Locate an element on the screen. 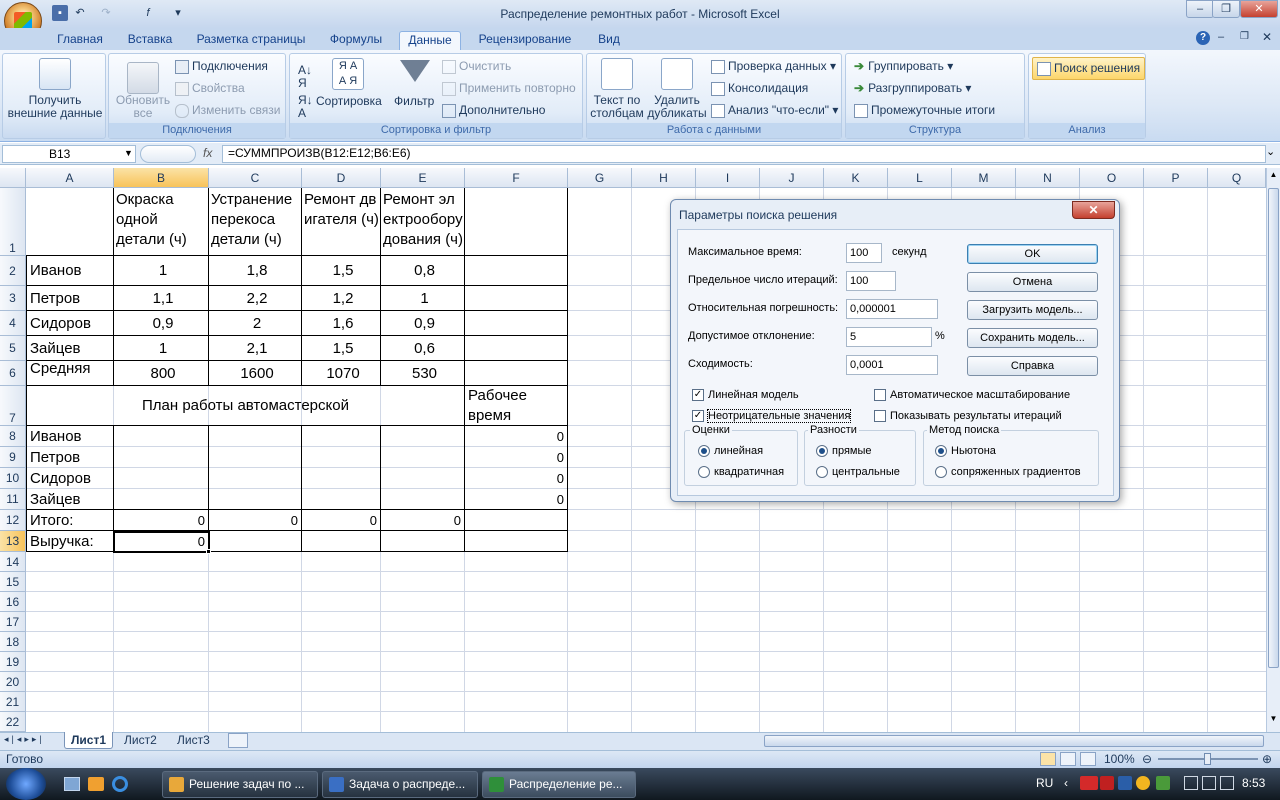 The width and height of the screenshot is (1280, 800). column-header-a: A is located at coordinates (70, 178).